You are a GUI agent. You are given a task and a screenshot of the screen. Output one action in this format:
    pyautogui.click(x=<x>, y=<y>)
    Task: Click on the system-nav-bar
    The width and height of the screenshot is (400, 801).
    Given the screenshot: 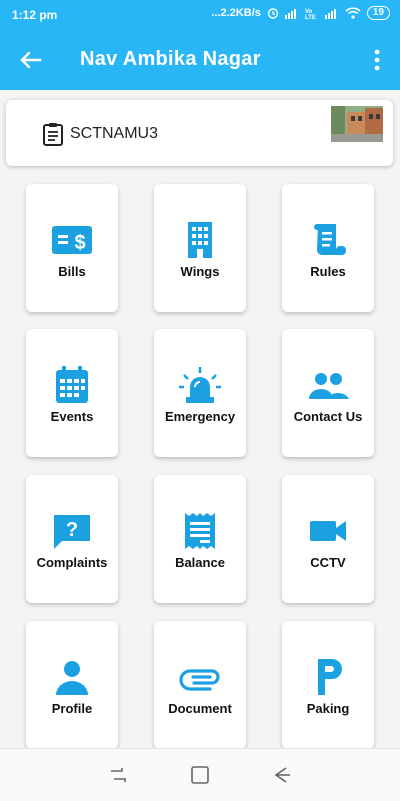 What is the action you would take?
    pyautogui.click(x=200, y=774)
    